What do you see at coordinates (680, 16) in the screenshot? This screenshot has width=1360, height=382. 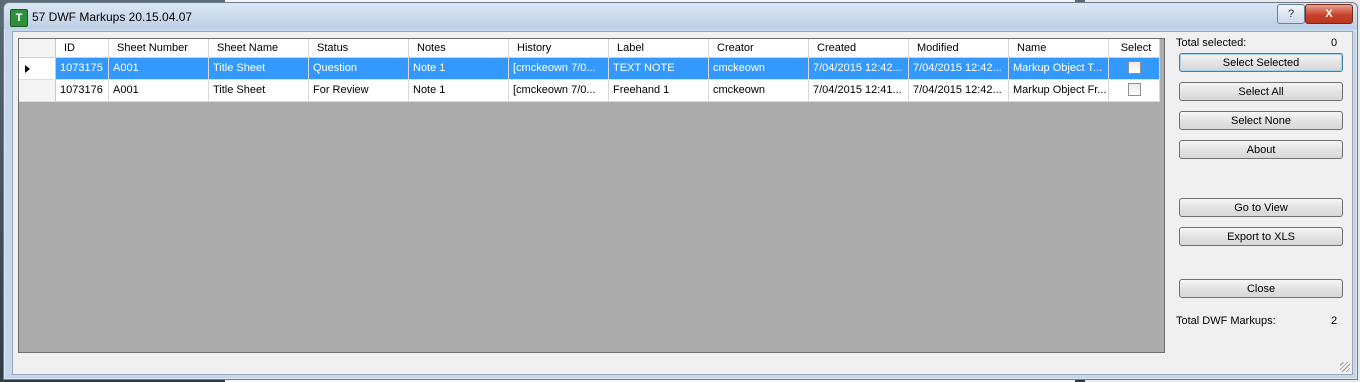 I see `title-bar: T 57 DWF Markups 20.15.04.07 ? X` at bounding box center [680, 16].